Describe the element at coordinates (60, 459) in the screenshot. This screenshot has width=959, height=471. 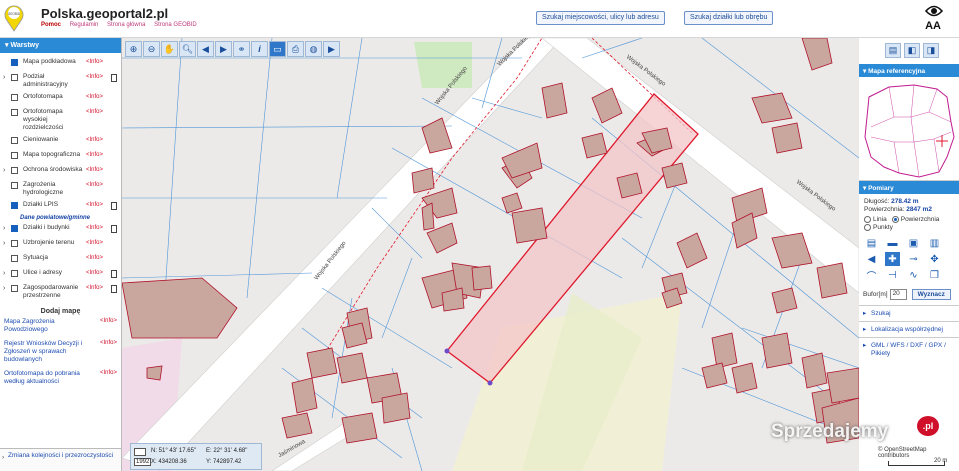
I see `layer-order-button: › Zmiana kolejności i przezroczystości` at that location.